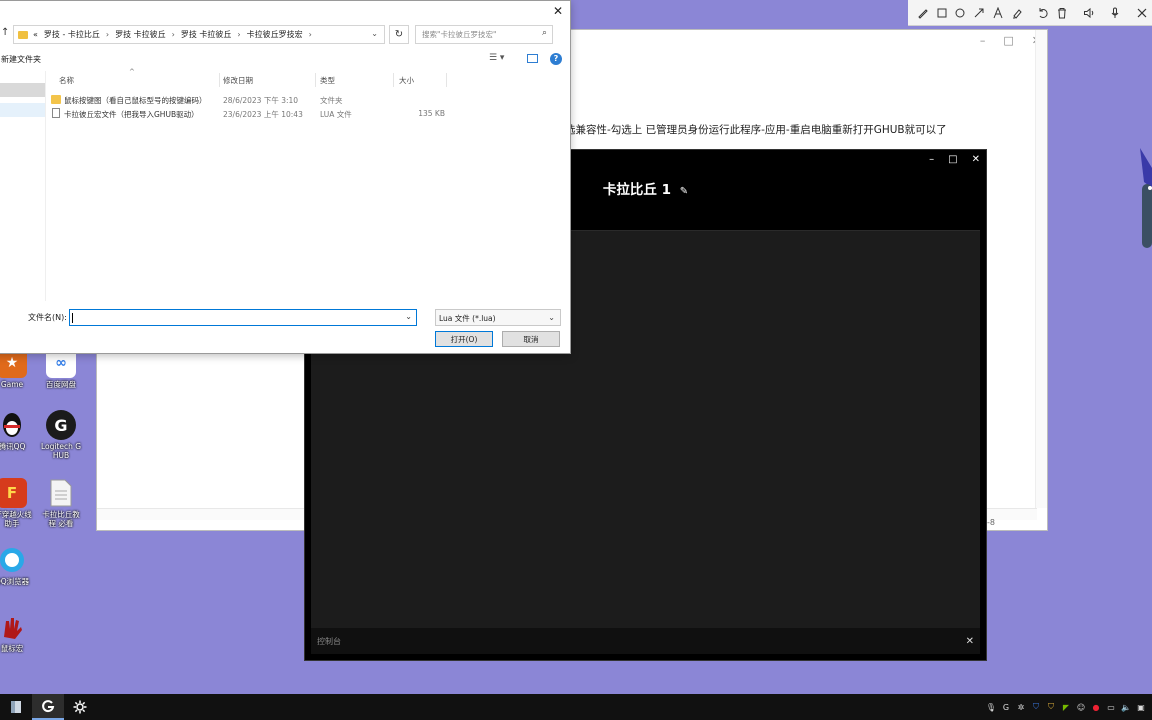 This screenshot has width=1152, height=720. What do you see at coordinates (496, 58) in the screenshot?
I see `view-options-icon: ☰ ▾` at bounding box center [496, 58].